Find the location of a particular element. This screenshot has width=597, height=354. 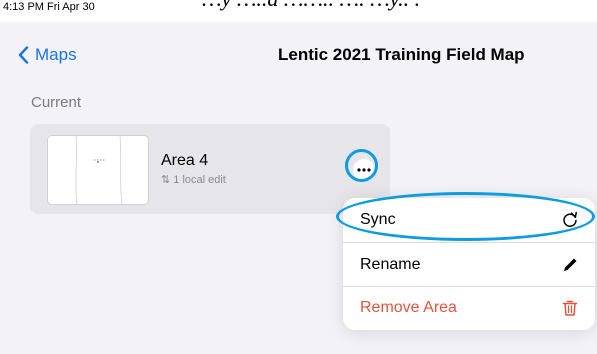

page-title: Lentic 2021 Training Field Map is located at coordinates (401, 54).